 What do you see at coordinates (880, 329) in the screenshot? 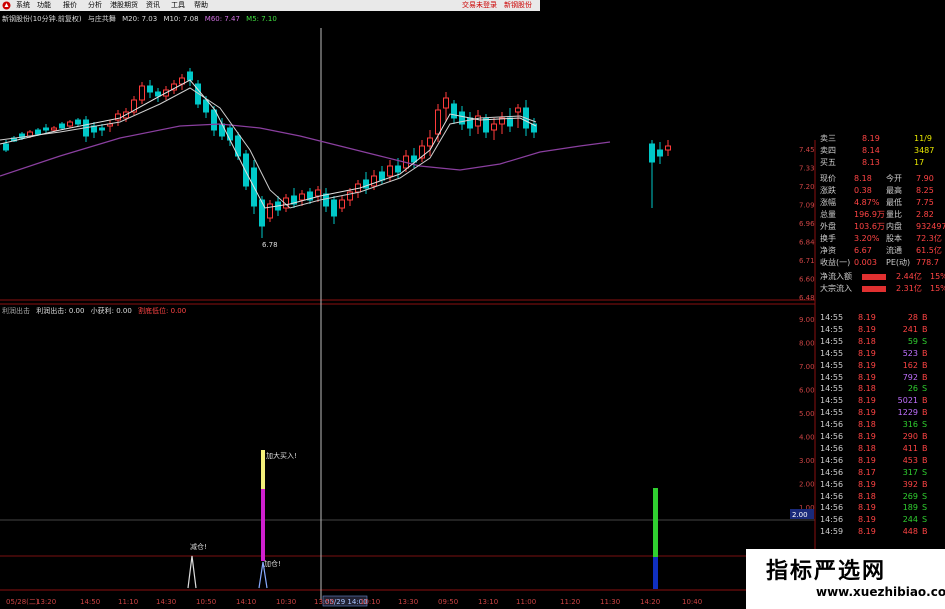
I see `tick-row: 14:55 8.19 241 B` at bounding box center [880, 329].